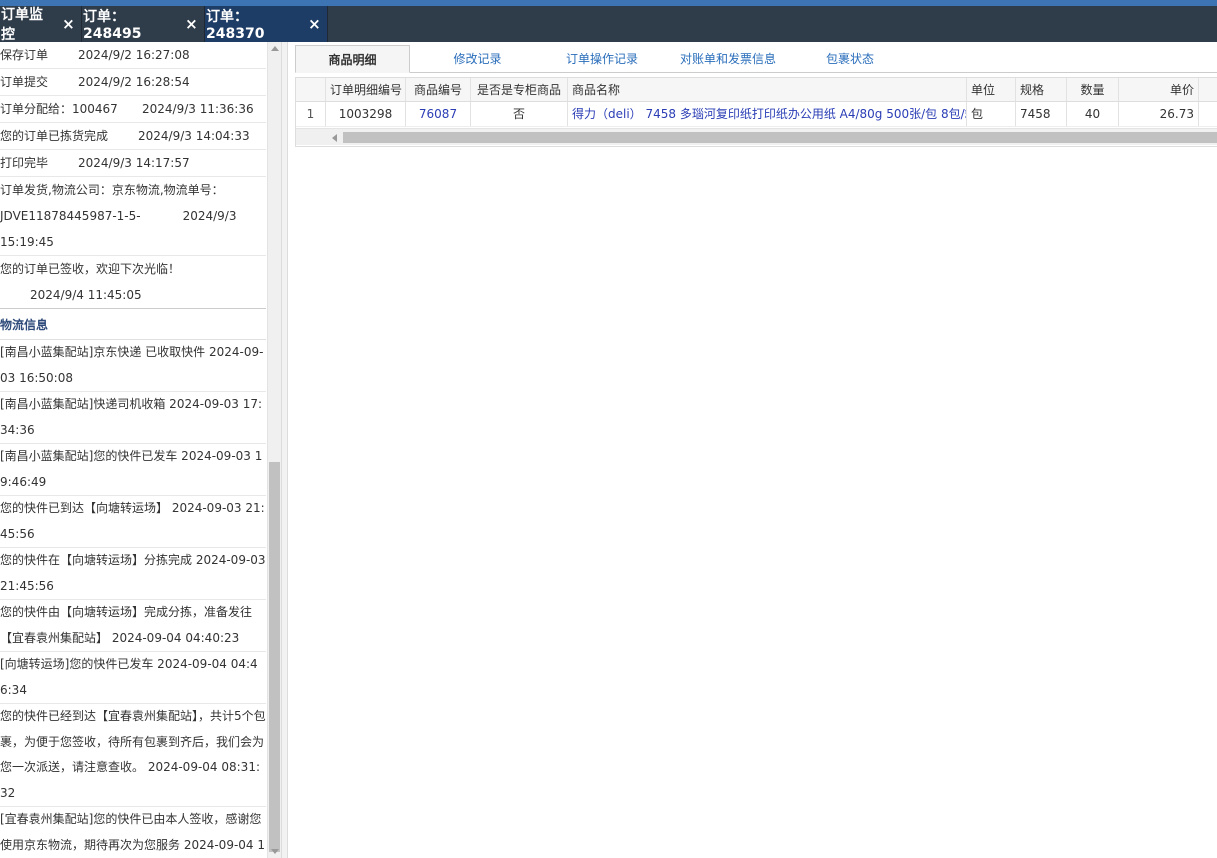  I want to click on op-record: 订单分配给：100467 2024/9/3 11:36:36, so click(133, 109).